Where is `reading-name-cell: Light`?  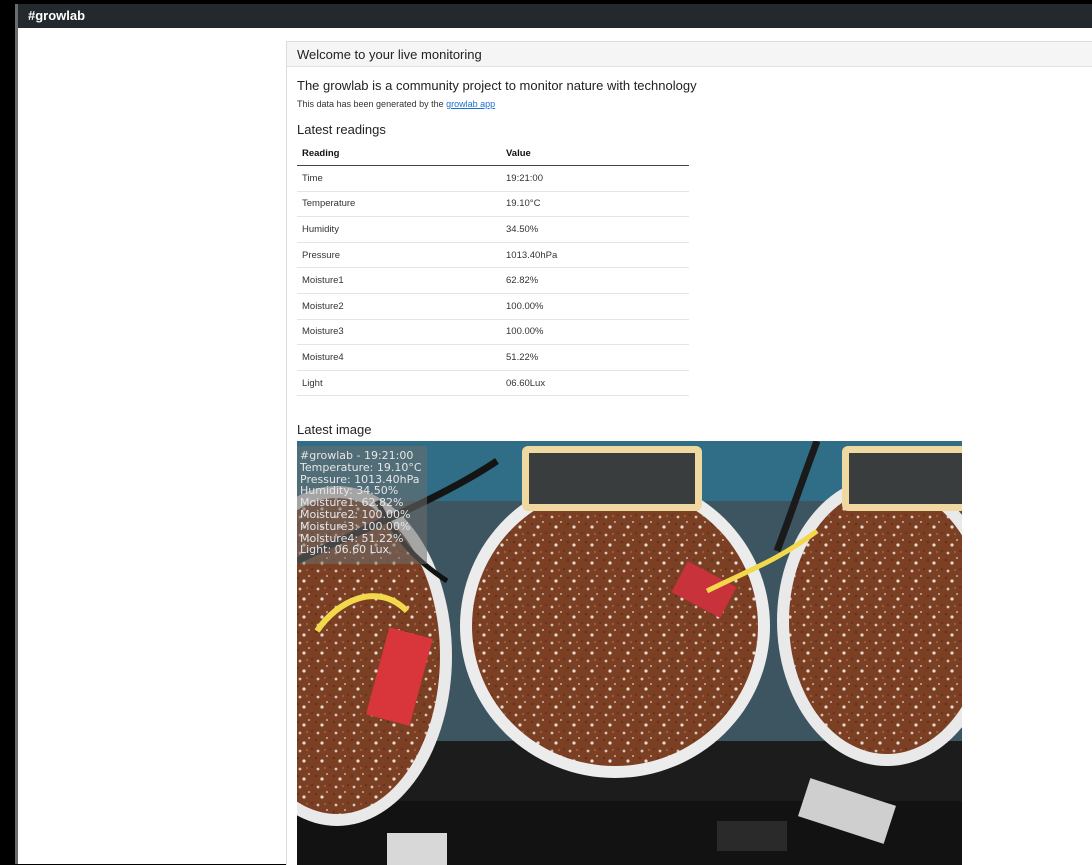
reading-name-cell: Light is located at coordinates (399, 383).